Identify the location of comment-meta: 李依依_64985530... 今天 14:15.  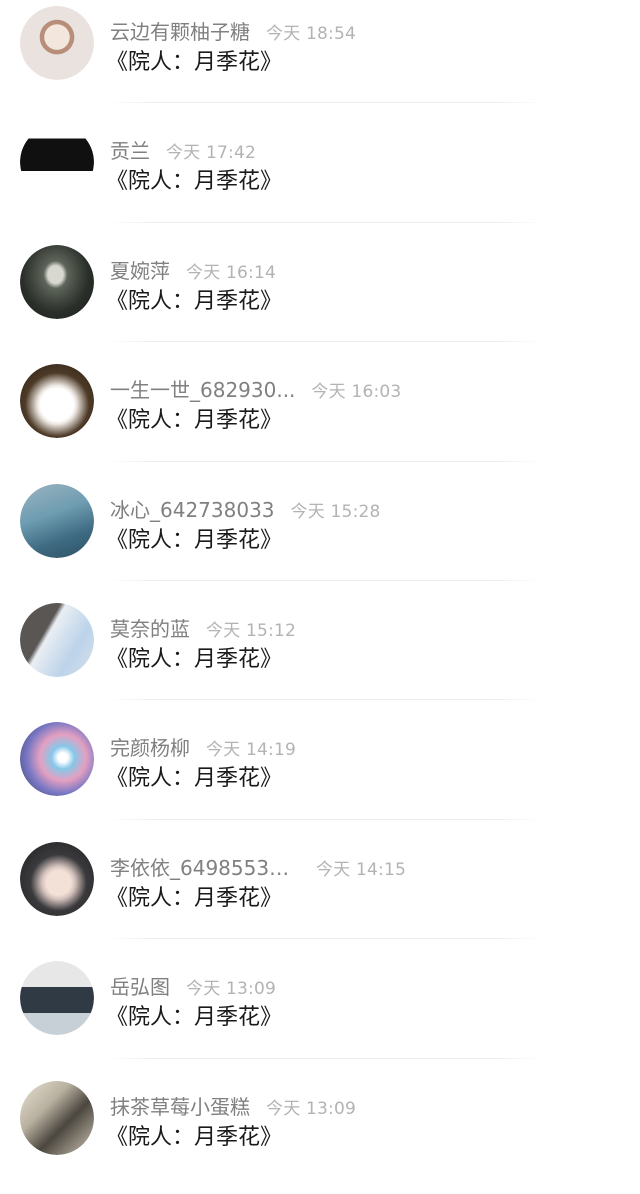
(335, 866).